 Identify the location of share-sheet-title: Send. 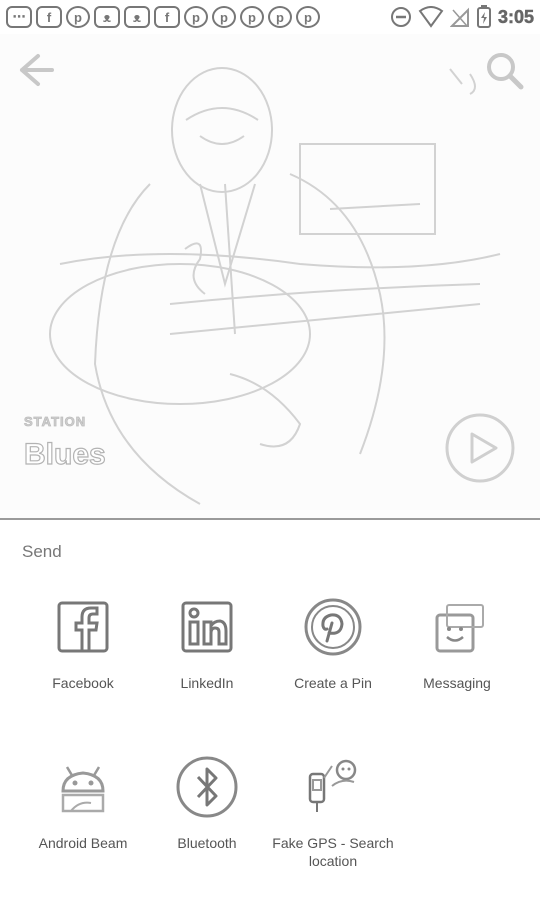
(42, 551).